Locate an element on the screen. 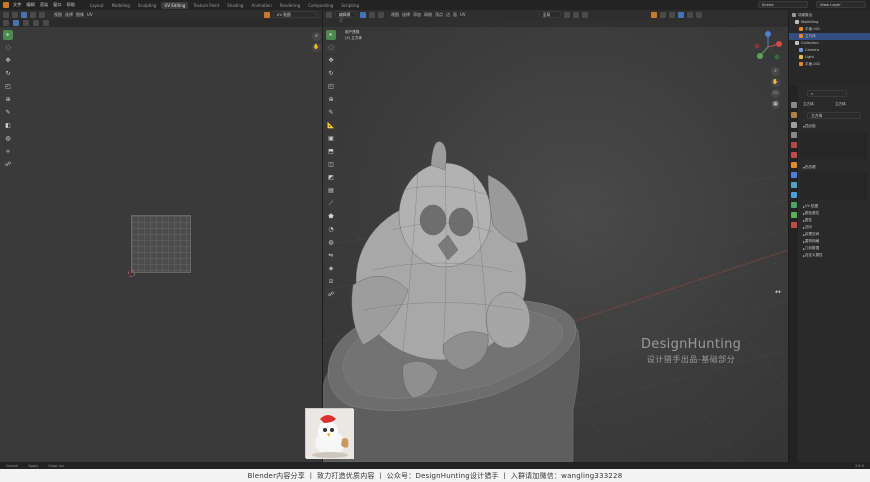  navigation-gizmo is located at coordinates (768, 47).